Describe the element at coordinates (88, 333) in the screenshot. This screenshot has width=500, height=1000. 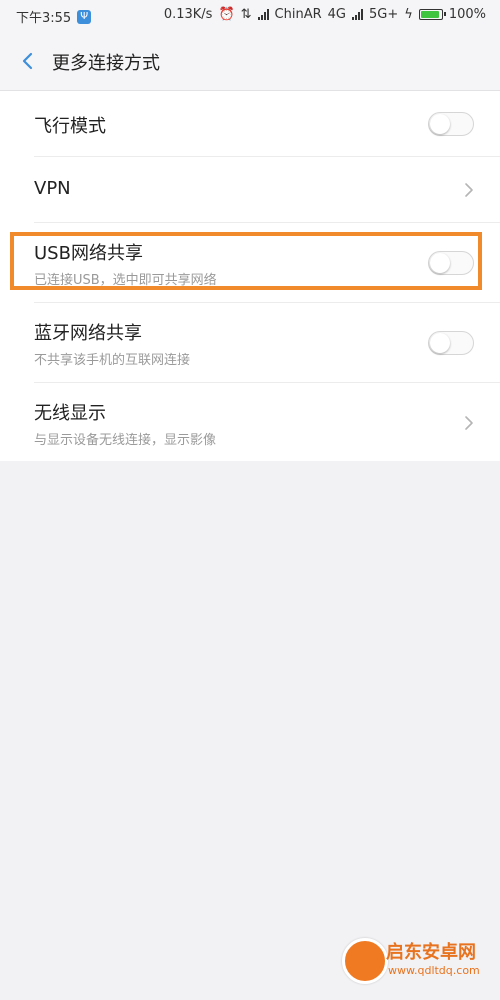
I see `row-label: 蓝牙网络共享` at that location.